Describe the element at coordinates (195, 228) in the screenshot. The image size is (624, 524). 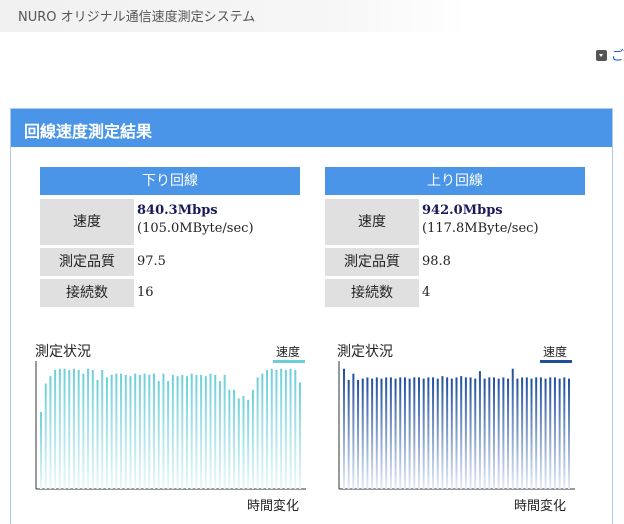
I see `down-speed-mbyte: (105.0MByte/sec)` at that location.